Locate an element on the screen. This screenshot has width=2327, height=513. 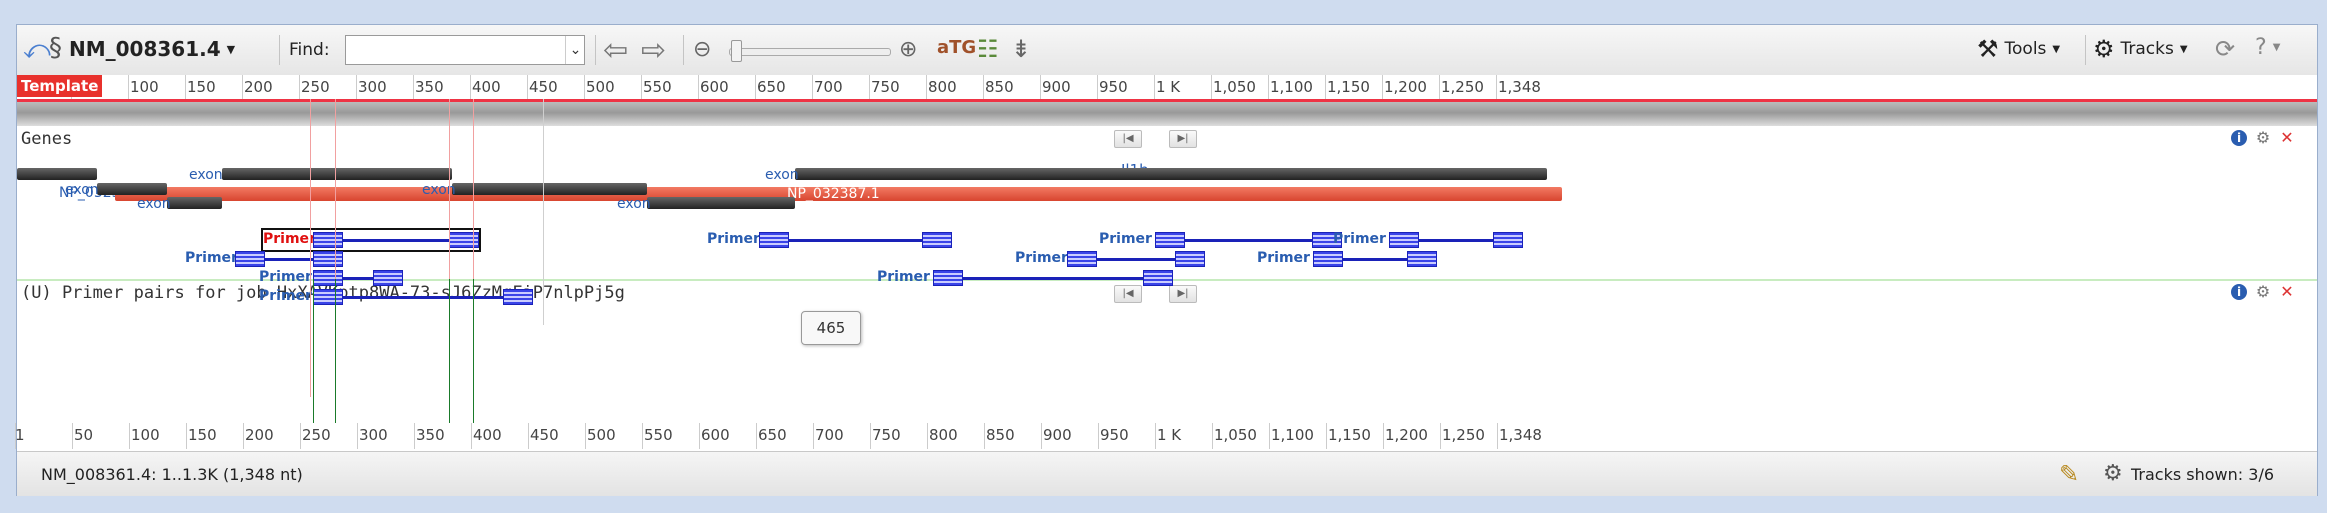
ruler-tick-label: 650 is located at coordinates (771, 87).